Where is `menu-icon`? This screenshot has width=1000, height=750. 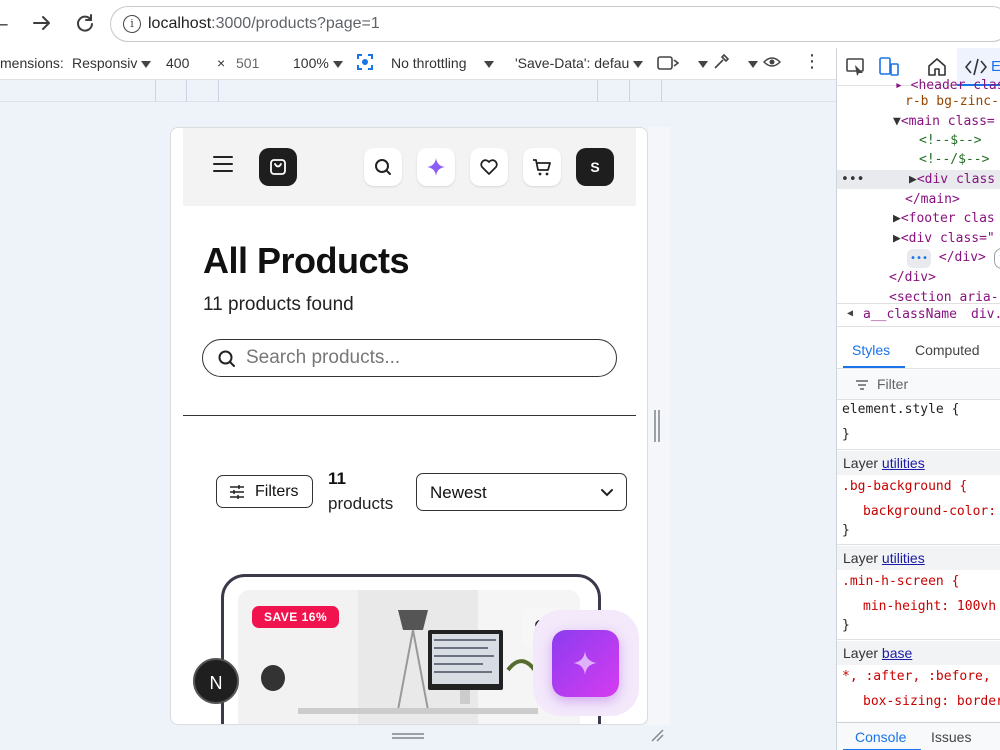
menu-icon is located at coordinates (223, 165).